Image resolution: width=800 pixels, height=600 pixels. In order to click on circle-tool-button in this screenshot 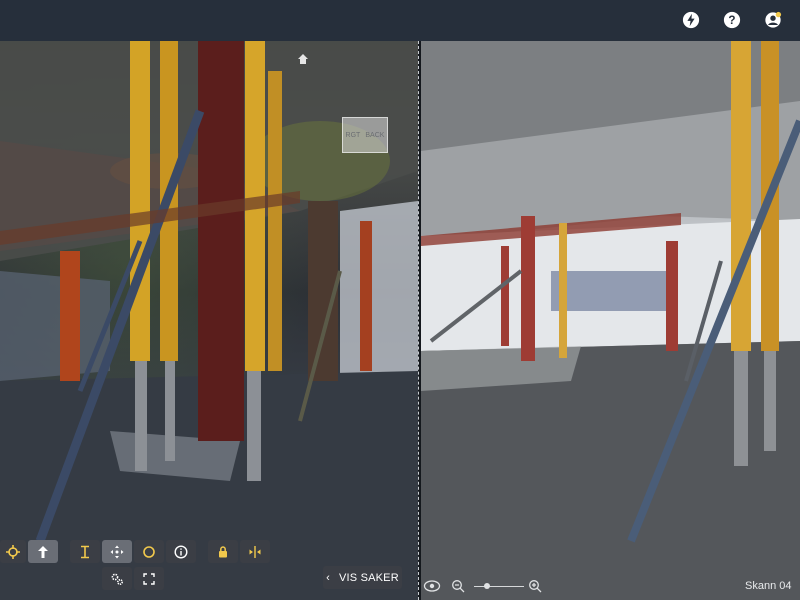, I will do `click(149, 551)`.